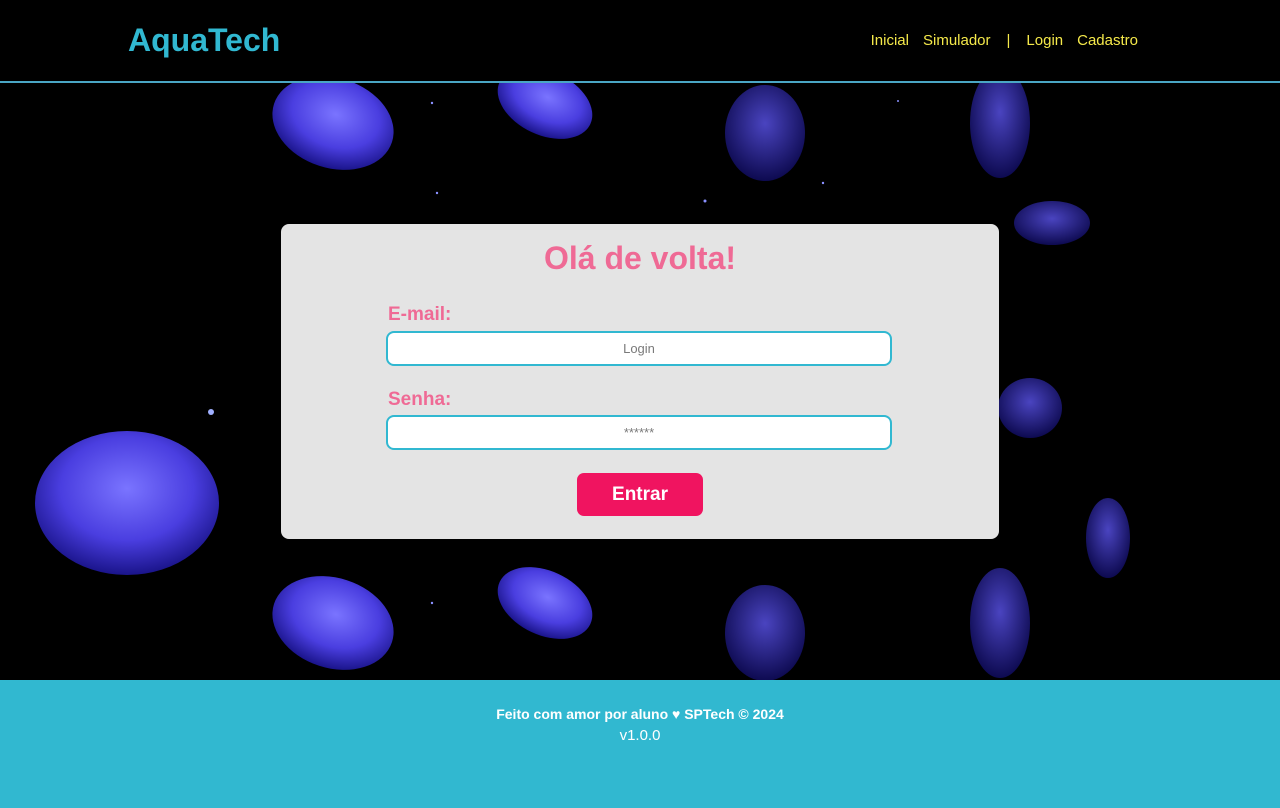 This screenshot has width=1280, height=808. I want to click on jellyfish-group-right, so click(1064, 478).